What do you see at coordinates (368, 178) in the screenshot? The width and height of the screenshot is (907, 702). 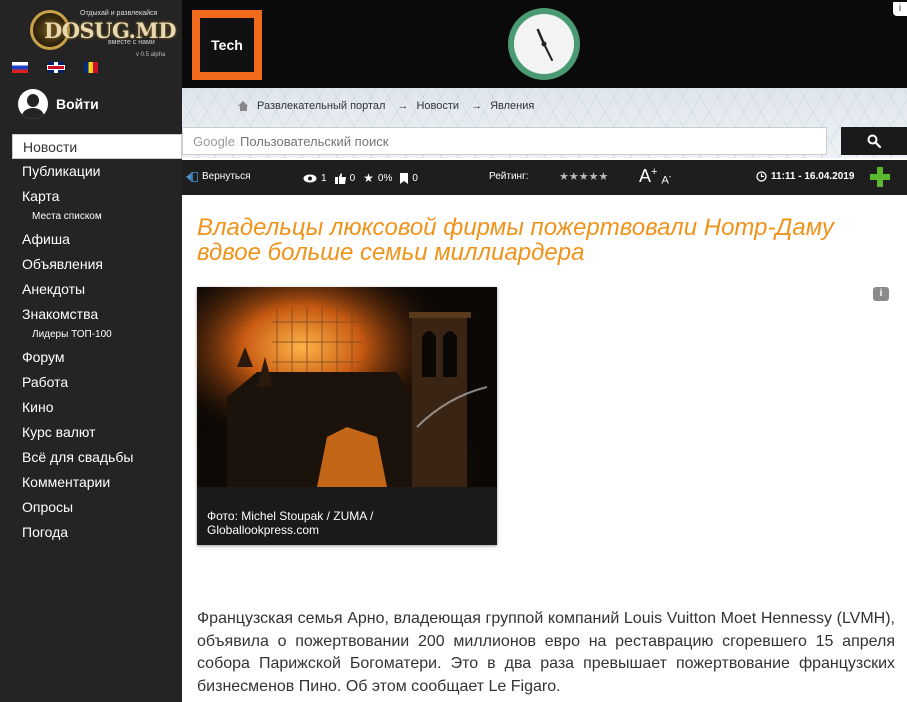 I see `star-icon: ★` at bounding box center [368, 178].